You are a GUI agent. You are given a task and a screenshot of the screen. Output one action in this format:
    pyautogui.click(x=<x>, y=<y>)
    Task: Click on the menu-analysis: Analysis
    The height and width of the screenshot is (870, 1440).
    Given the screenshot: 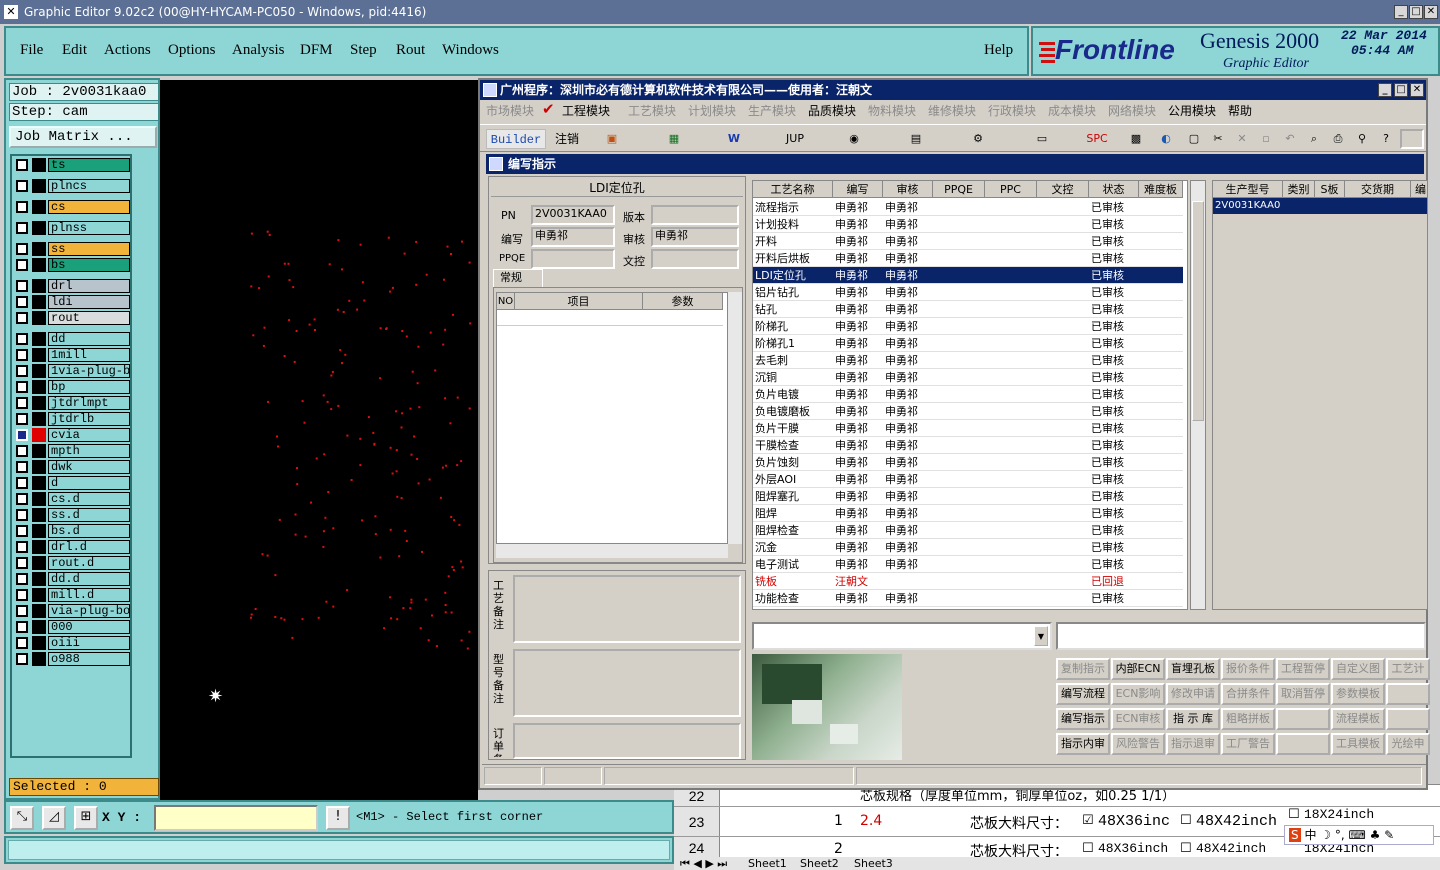 What is the action you would take?
    pyautogui.click(x=258, y=50)
    